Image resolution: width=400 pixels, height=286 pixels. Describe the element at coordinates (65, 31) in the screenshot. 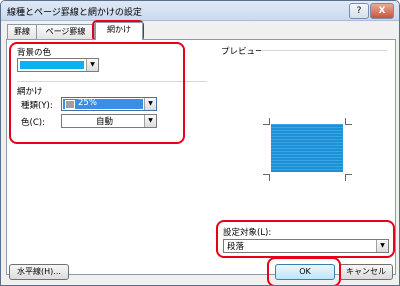

I see `tab-page-border: ページ罫線` at that location.